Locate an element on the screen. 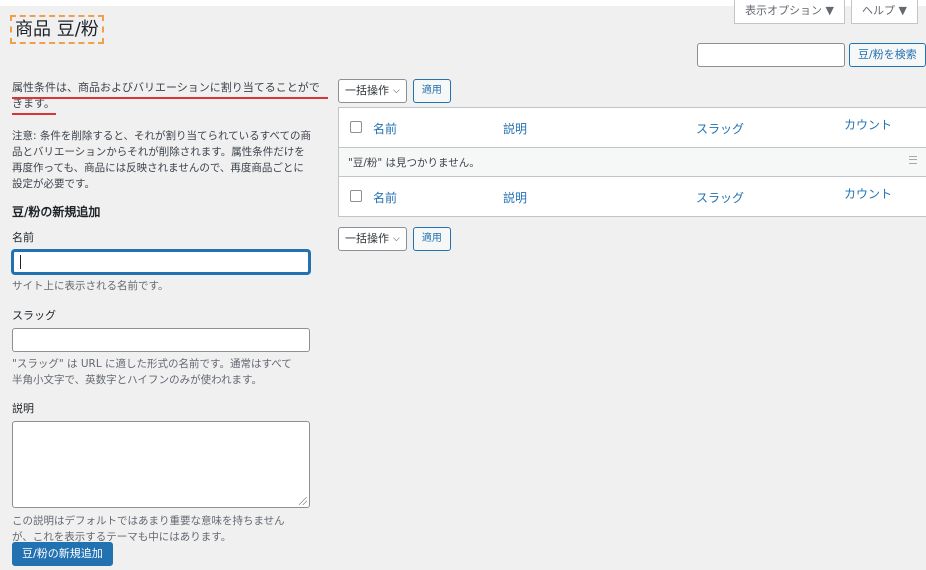 This screenshot has height=570, width=926. intro-text: 属性条件は、商品およびバリエーションに割り当てることがで きます。 is located at coordinates (172, 97).